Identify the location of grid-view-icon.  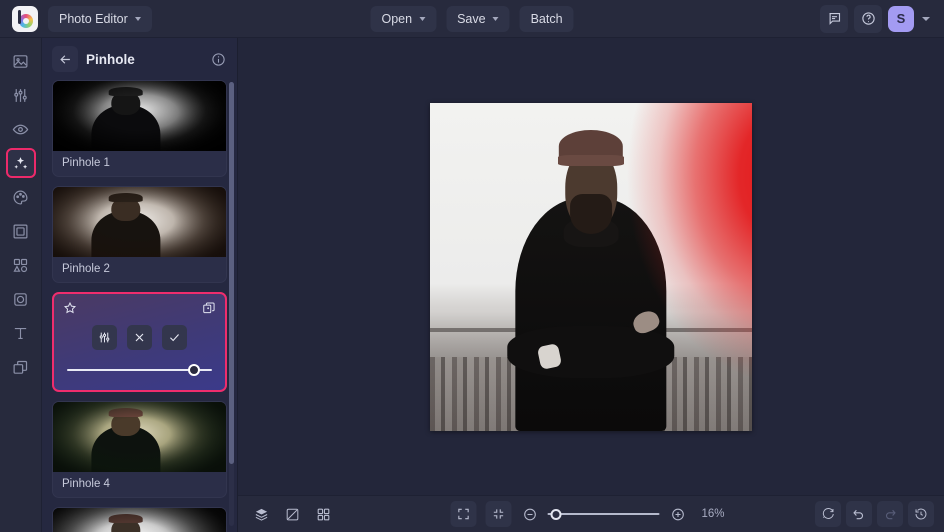
(323, 514).